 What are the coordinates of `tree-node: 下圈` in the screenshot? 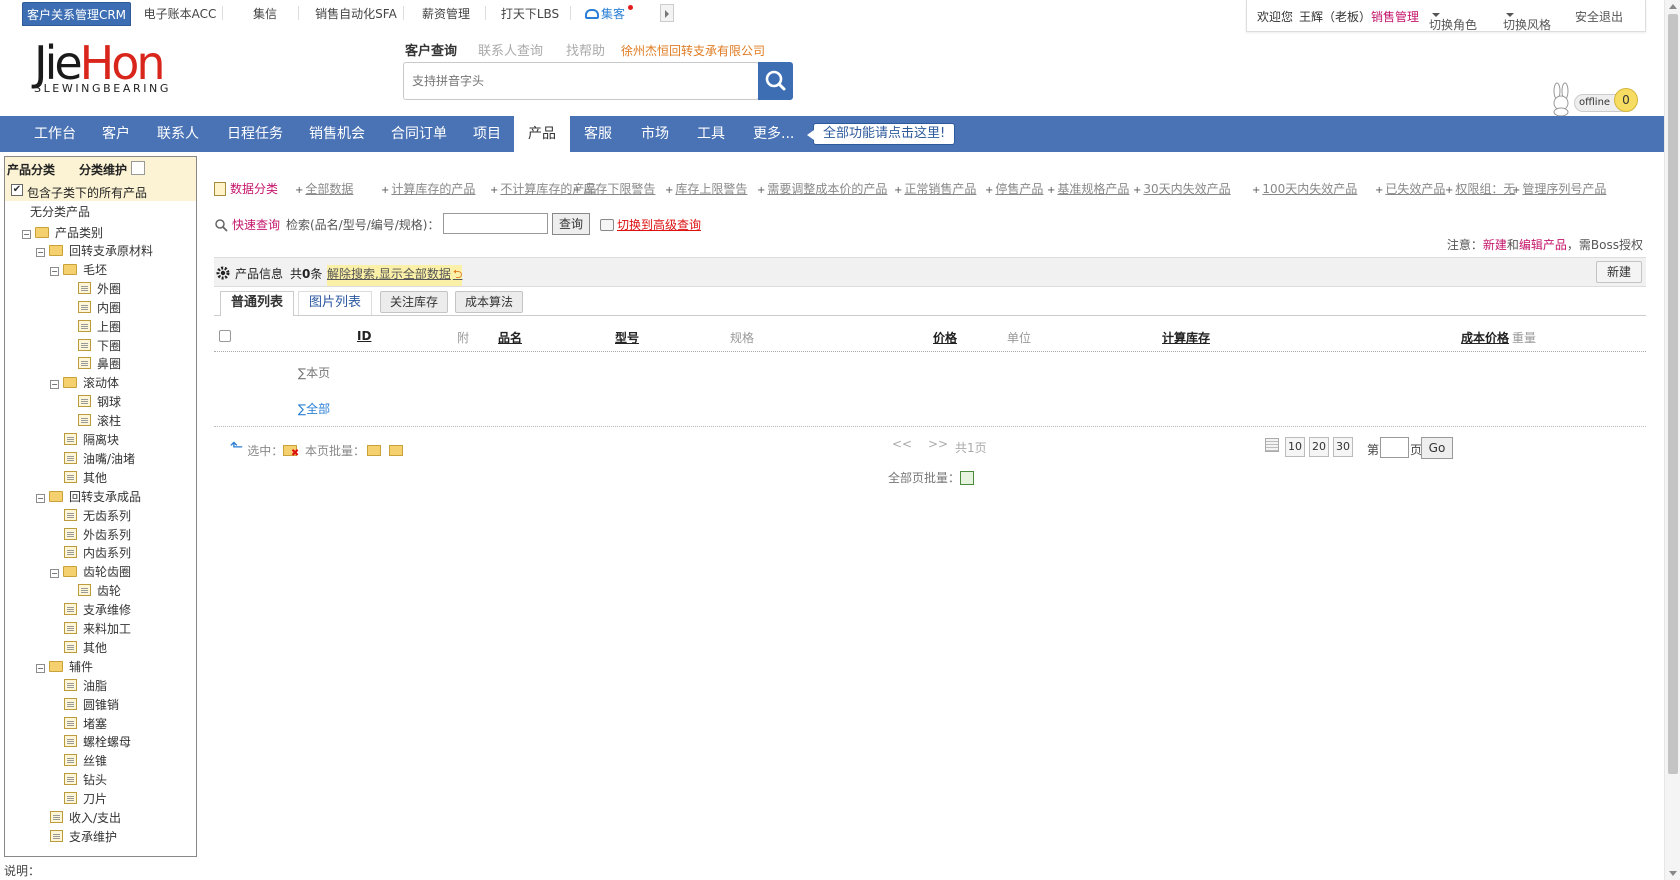 It's located at (99, 346).